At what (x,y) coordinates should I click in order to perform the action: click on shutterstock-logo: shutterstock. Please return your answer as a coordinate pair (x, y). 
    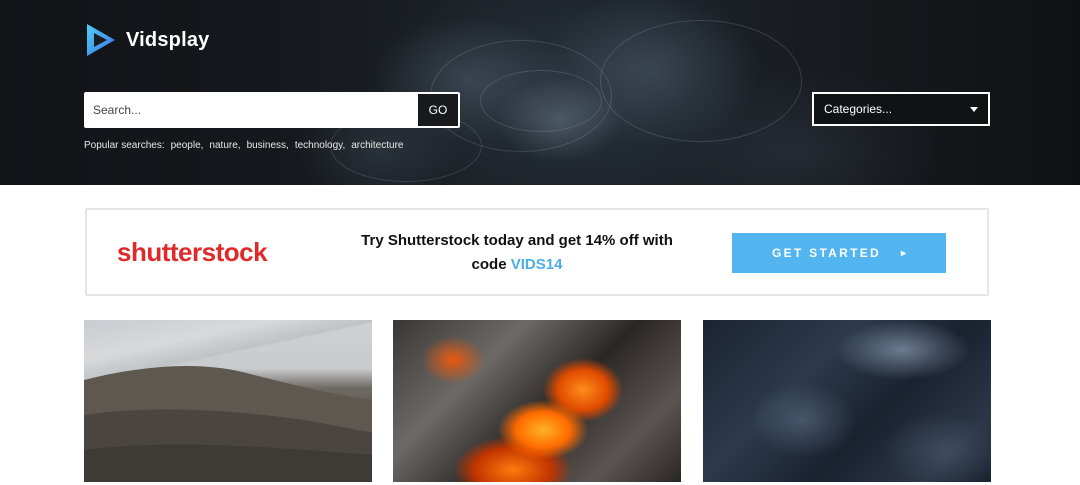
    Looking at the image, I should click on (192, 252).